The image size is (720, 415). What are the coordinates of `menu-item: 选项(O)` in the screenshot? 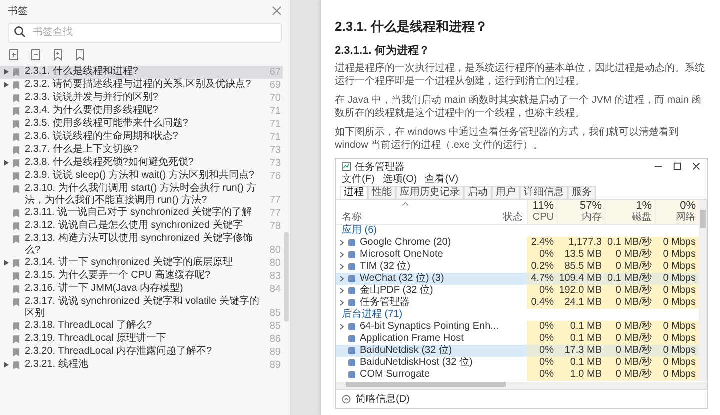 It's located at (400, 180).